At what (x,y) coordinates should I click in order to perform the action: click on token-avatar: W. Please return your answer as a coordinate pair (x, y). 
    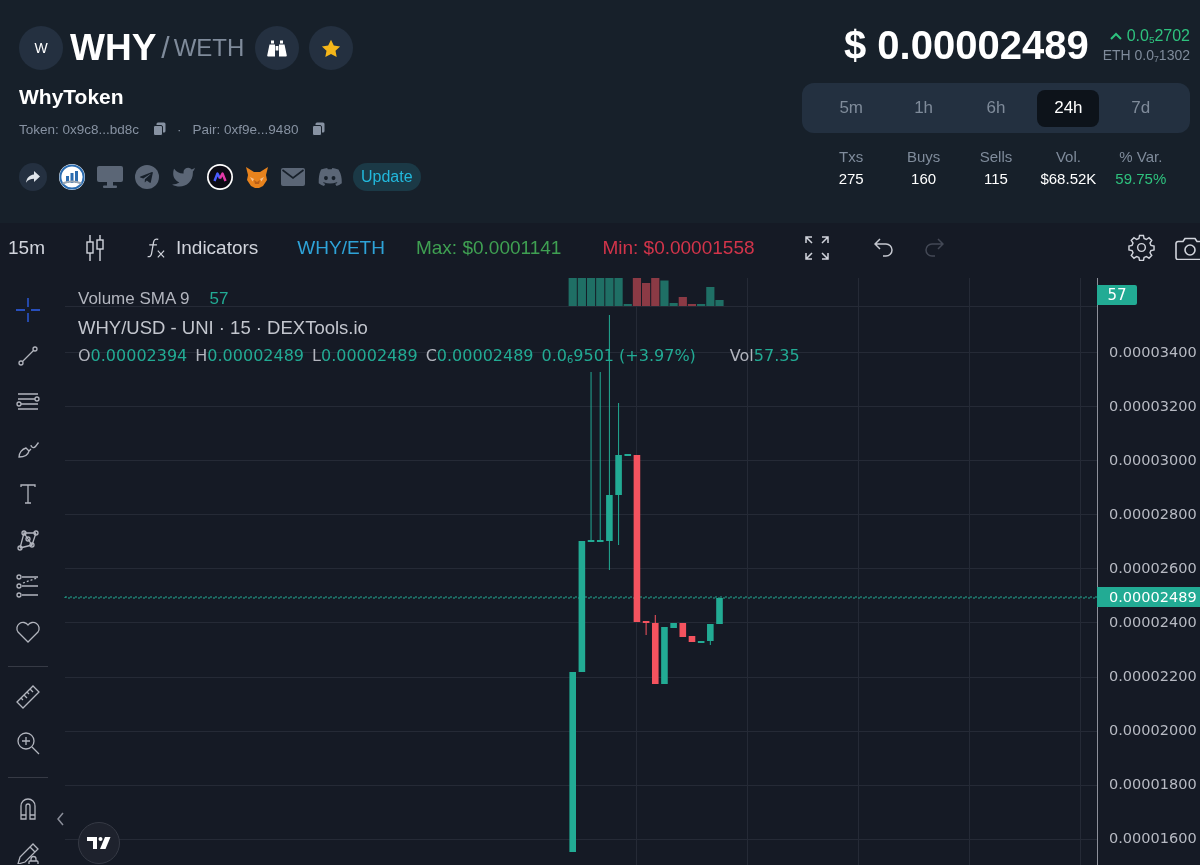
    Looking at the image, I should click on (41, 48).